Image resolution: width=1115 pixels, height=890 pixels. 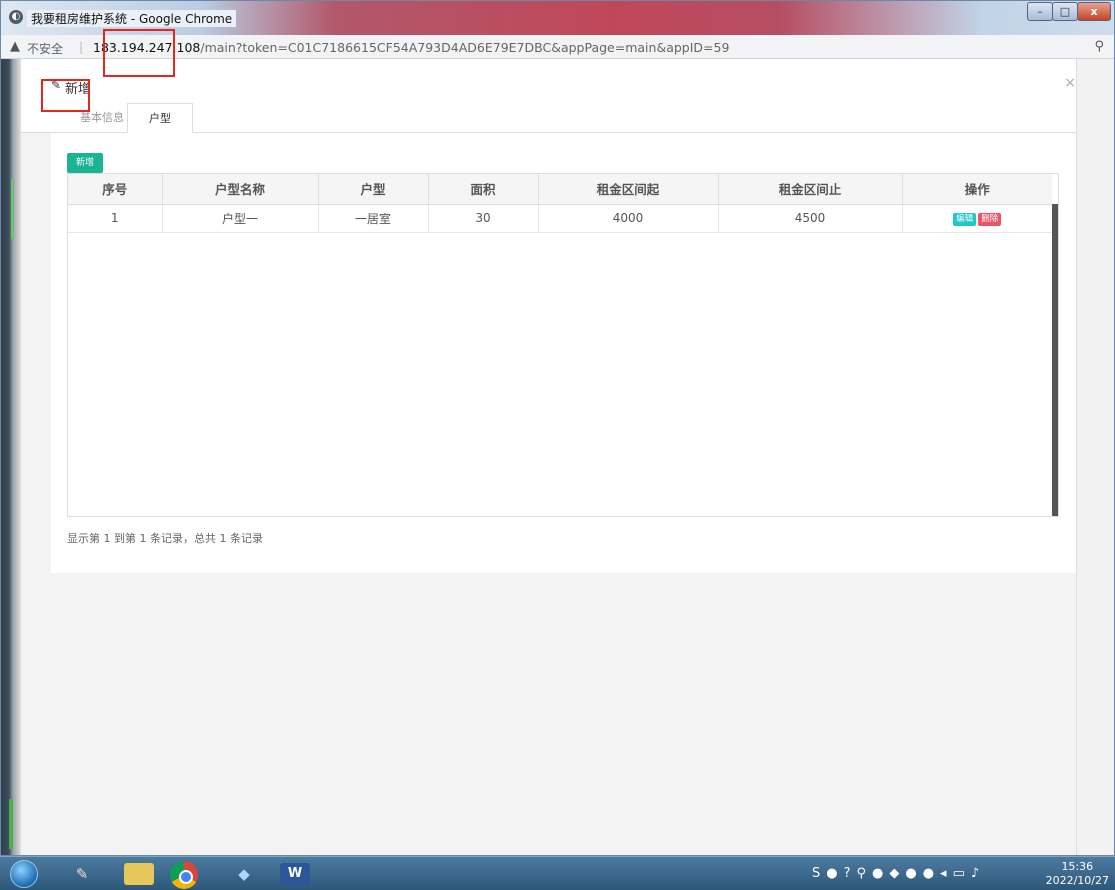 I want to click on word-taskbar-icon: W, so click(x=295, y=874).